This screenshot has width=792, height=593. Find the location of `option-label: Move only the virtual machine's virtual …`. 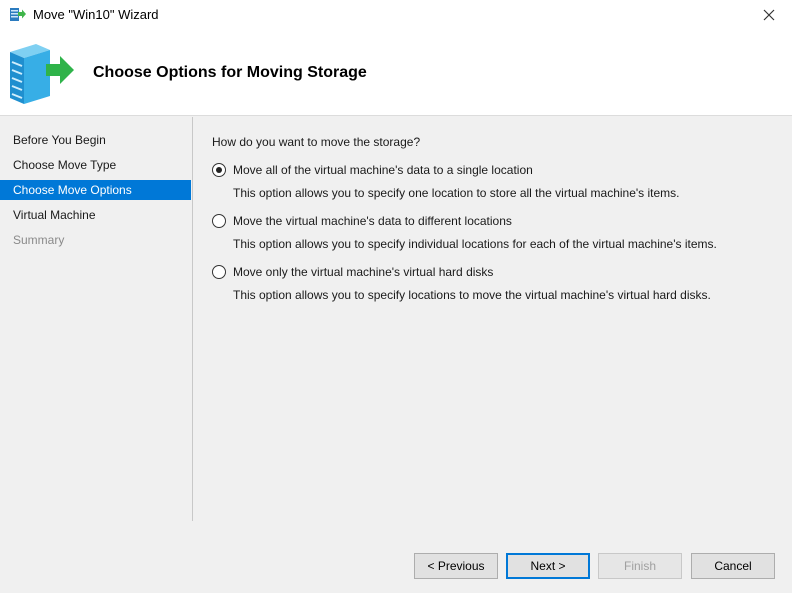

option-label: Move only the virtual machine's virtual … is located at coordinates (363, 272).